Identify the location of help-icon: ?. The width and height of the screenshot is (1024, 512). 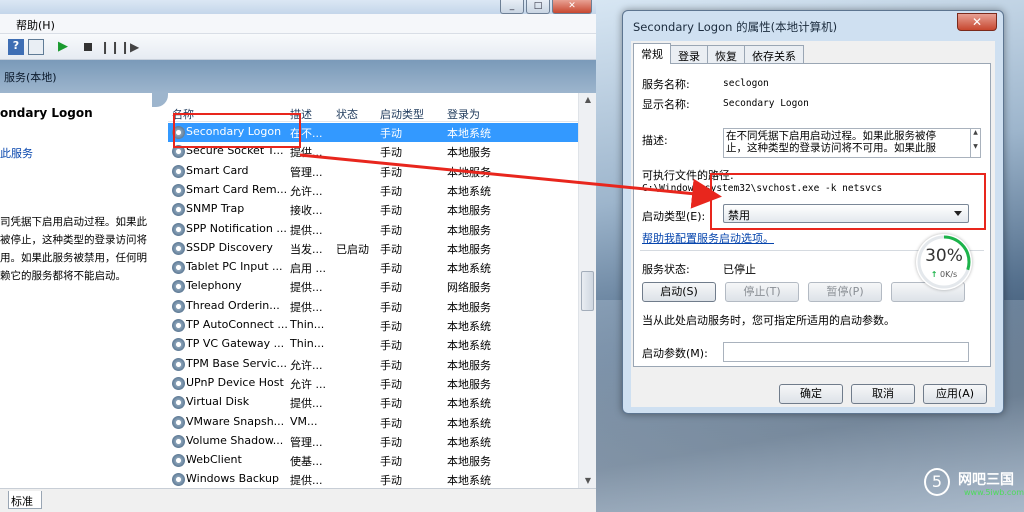
(16, 47).